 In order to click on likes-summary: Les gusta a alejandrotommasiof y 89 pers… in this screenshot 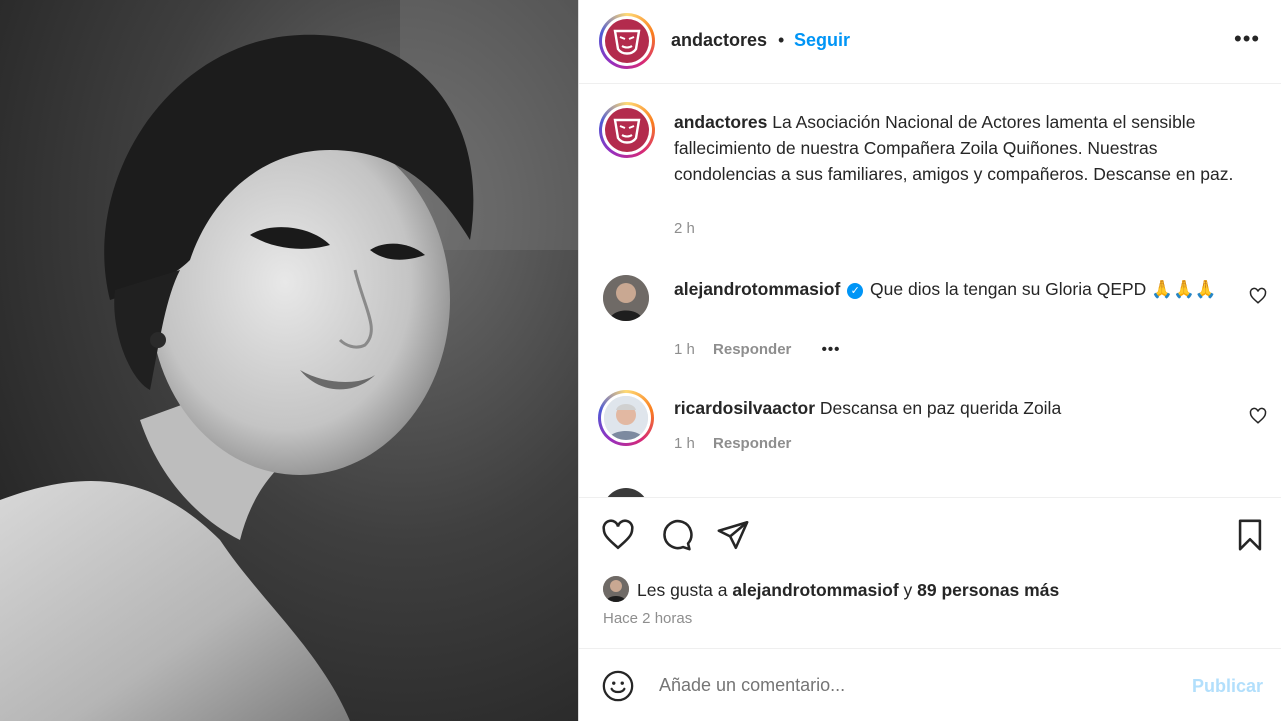, I will do `click(848, 590)`.